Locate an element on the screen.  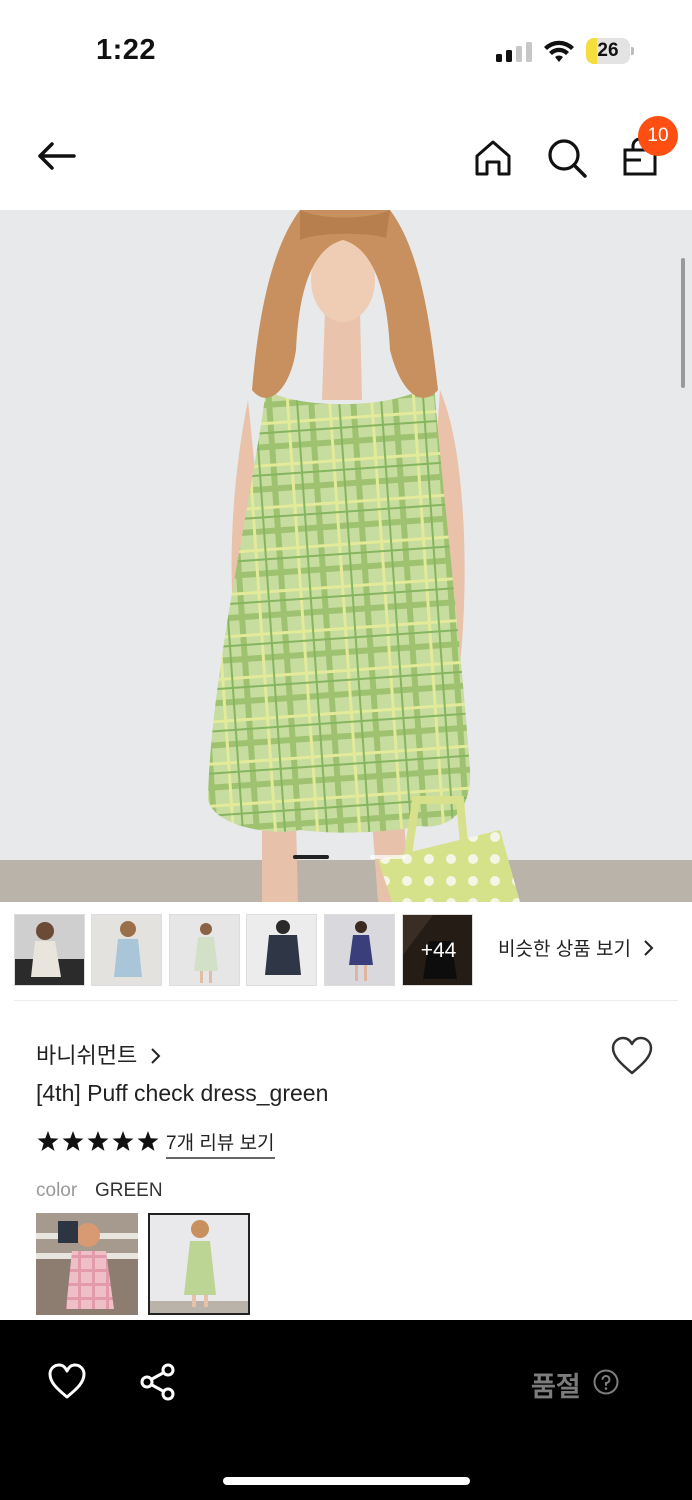
similar-products-label: 비슷한 상품 보기 is located at coordinates (564, 949).